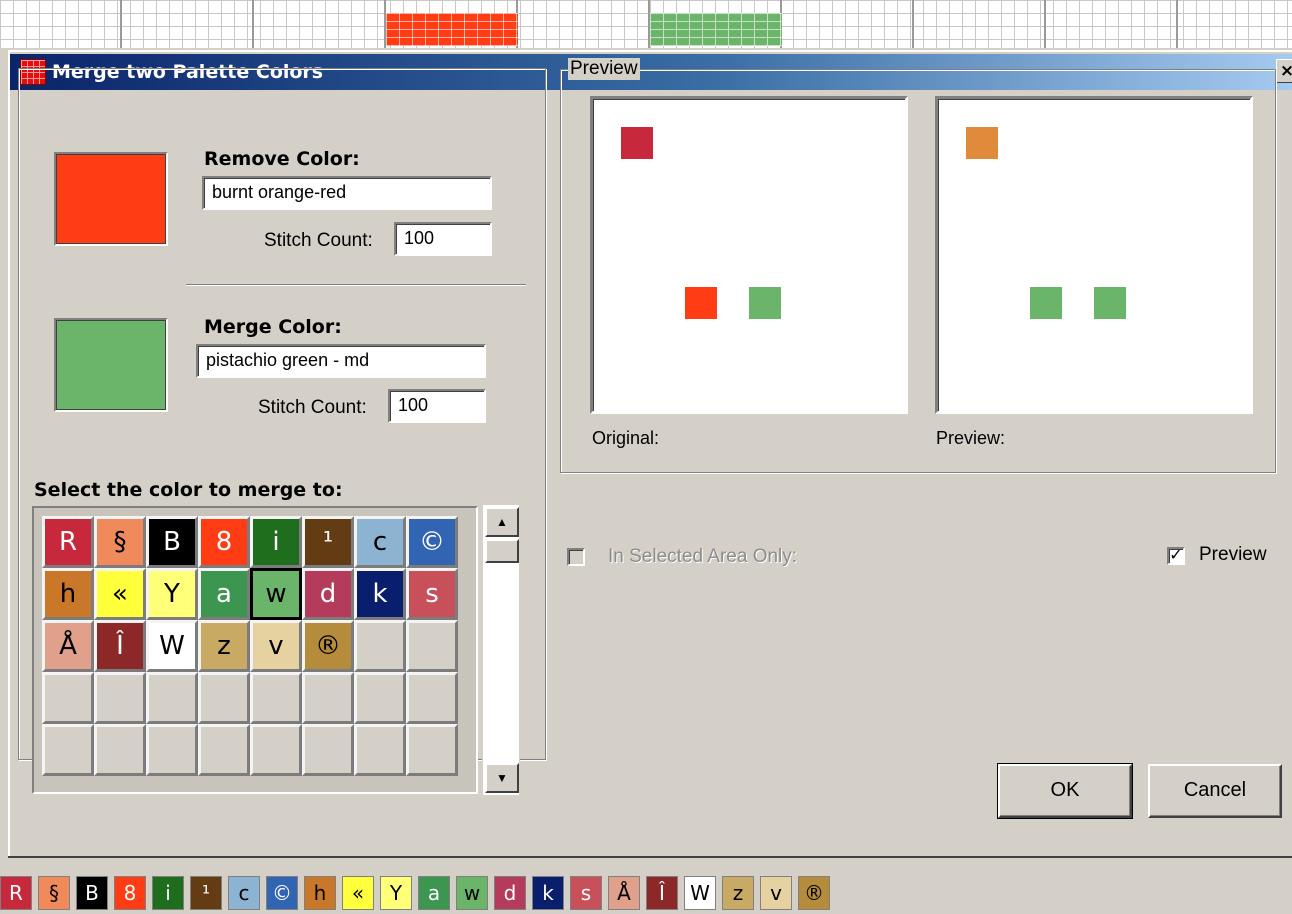 This screenshot has width=1292, height=914. Describe the element at coordinates (432, 594) in the screenshot. I see `palette-cell: s` at that location.